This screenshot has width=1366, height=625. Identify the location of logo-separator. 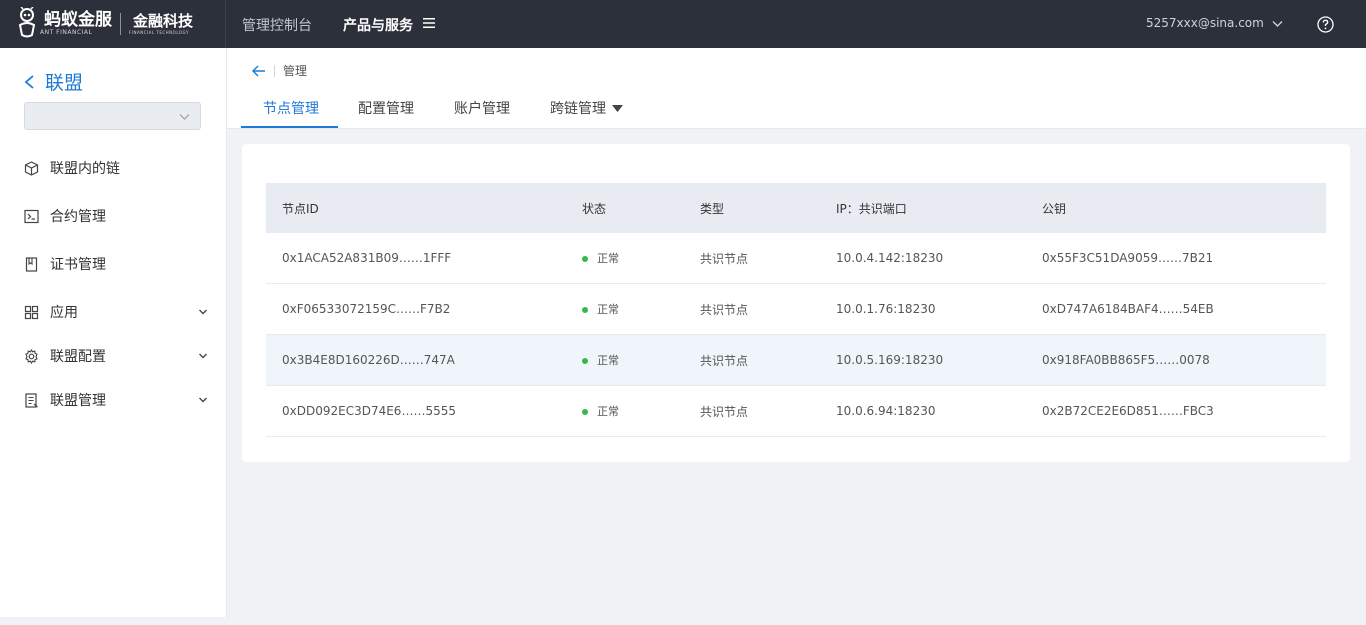
(120, 24).